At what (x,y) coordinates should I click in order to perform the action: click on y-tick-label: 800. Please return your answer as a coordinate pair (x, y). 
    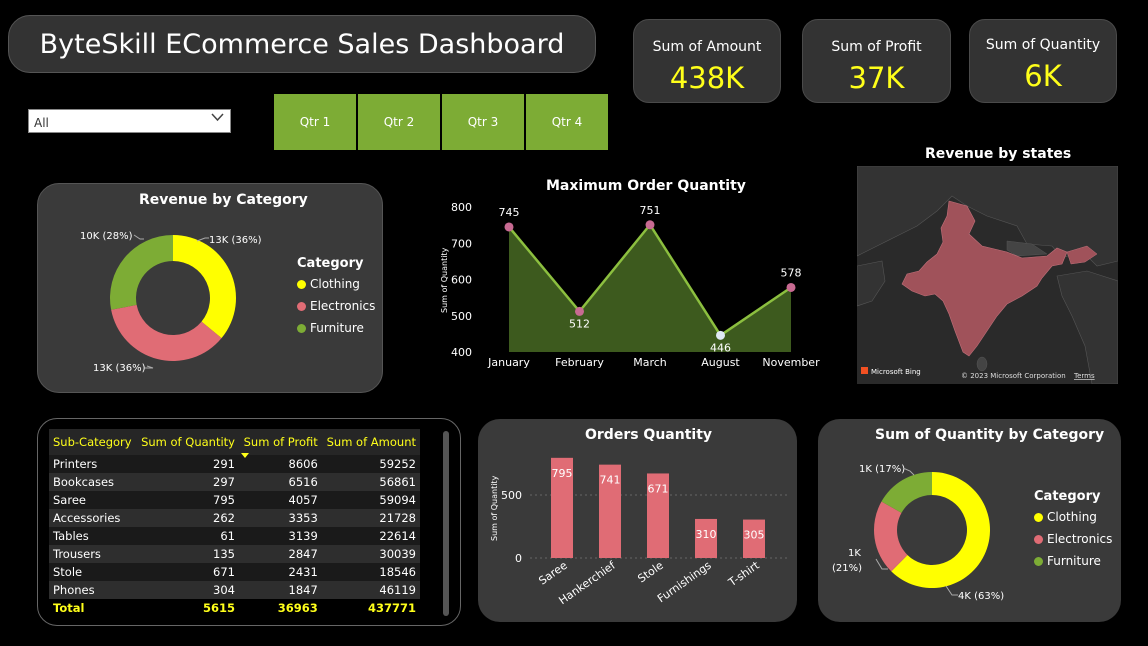
    Looking at the image, I should click on (461, 207).